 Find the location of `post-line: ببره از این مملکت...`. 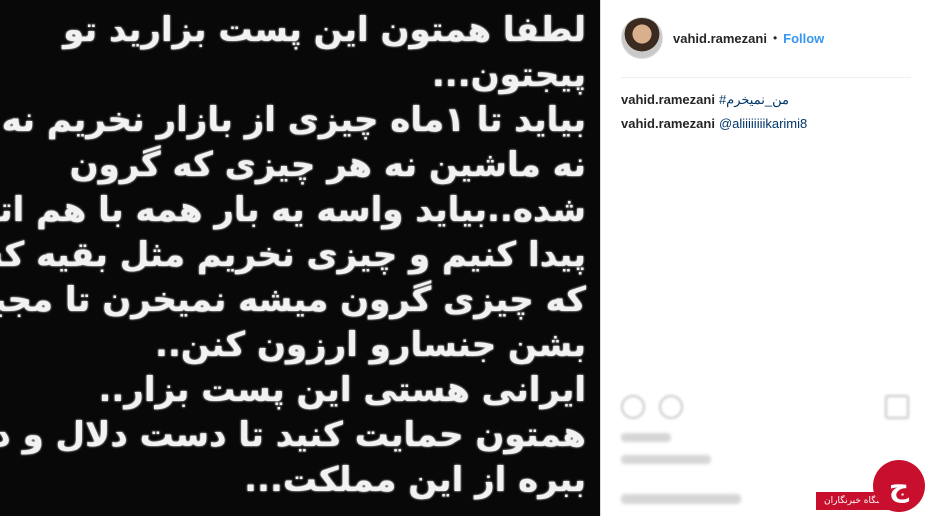

post-line: ببره از این مملکت... is located at coordinates (415, 480).